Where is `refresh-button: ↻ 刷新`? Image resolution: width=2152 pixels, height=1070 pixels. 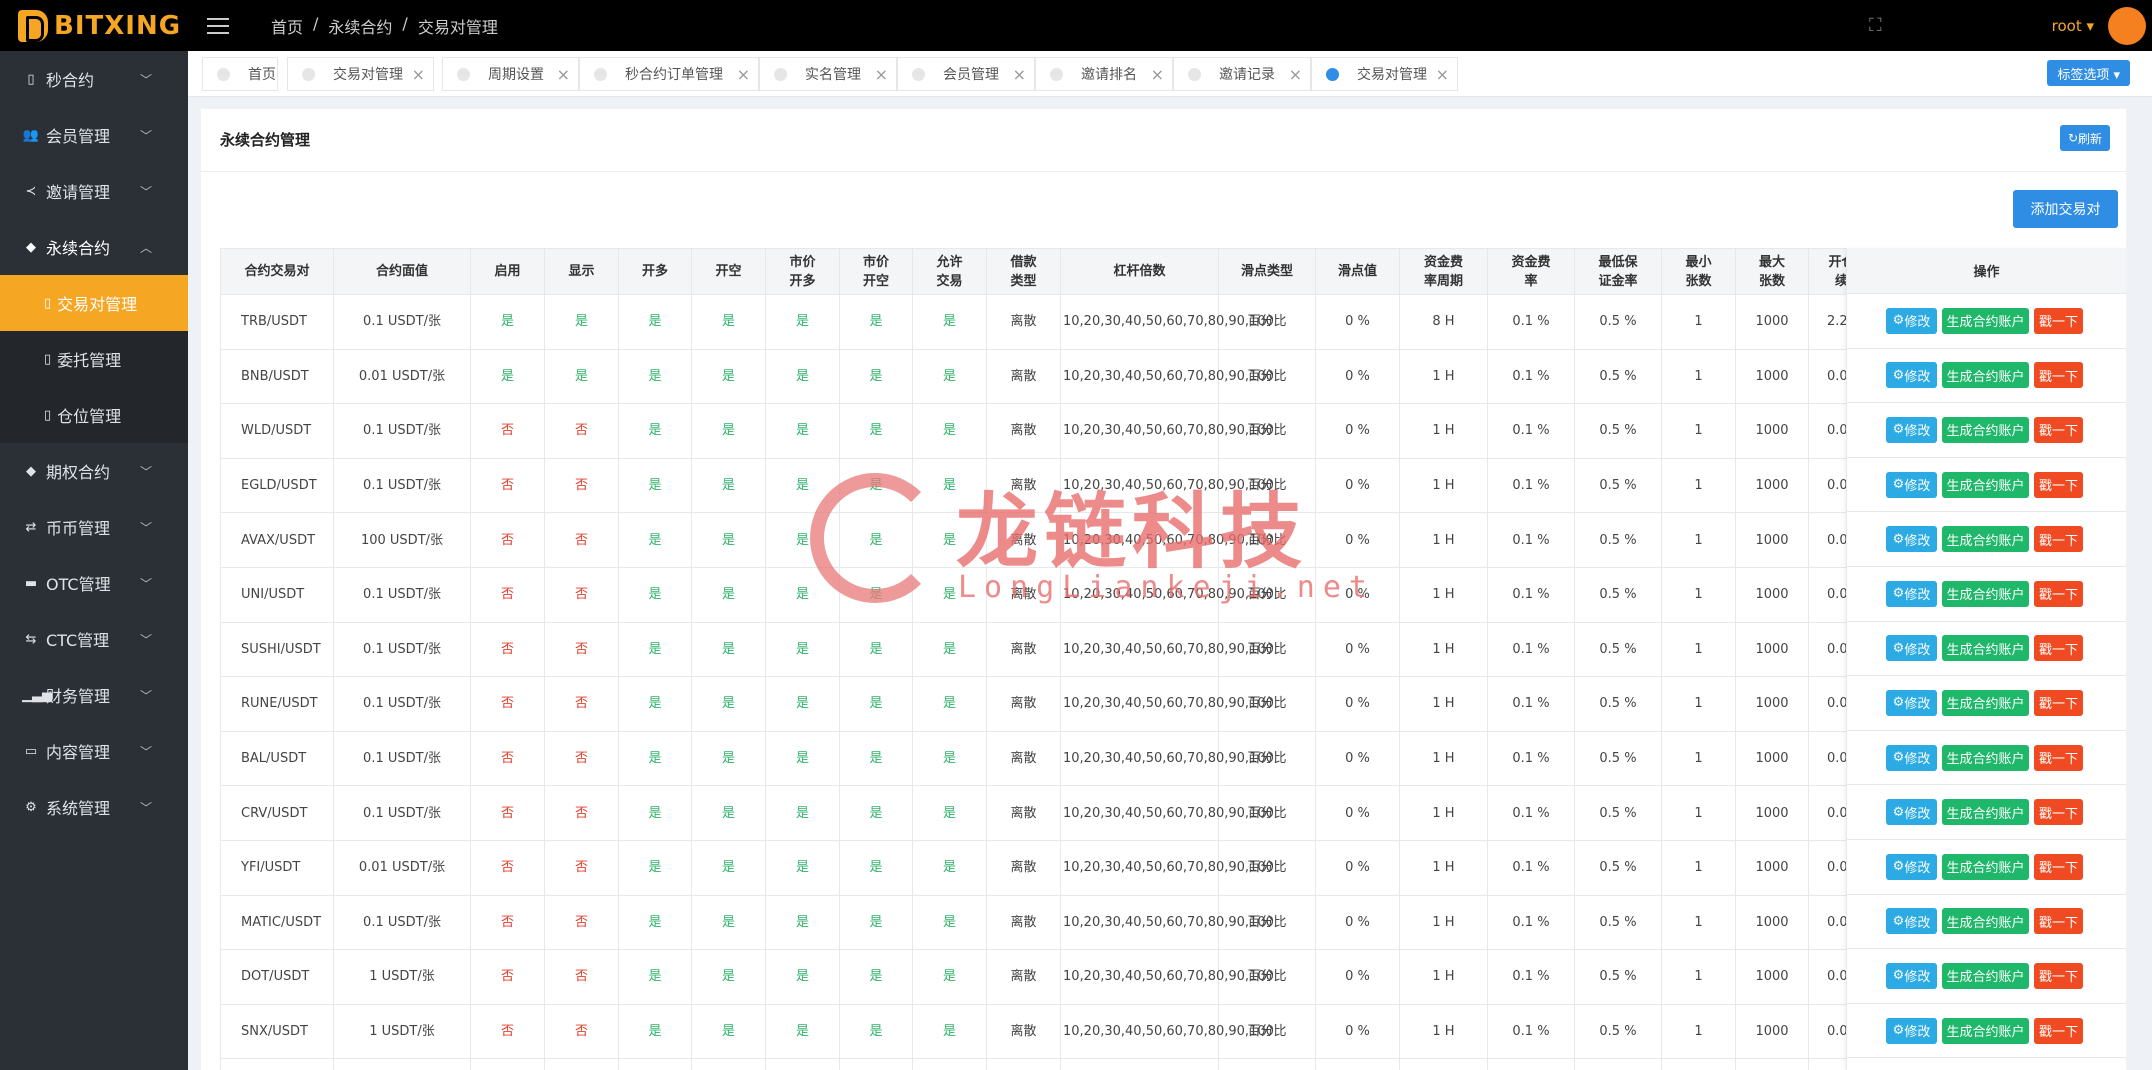 refresh-button: ↻ 刷新 is located at coordinates (2085, 138).